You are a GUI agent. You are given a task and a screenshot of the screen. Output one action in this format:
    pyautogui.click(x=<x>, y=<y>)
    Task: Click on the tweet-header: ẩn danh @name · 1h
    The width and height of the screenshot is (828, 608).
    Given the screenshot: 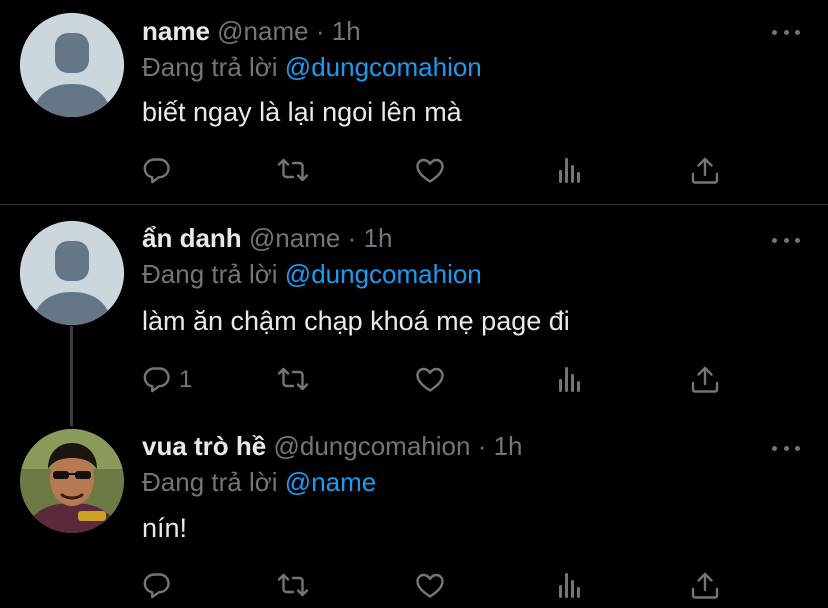 What is the action you would take?
    pyautogui.click(x=267, y=238)
    